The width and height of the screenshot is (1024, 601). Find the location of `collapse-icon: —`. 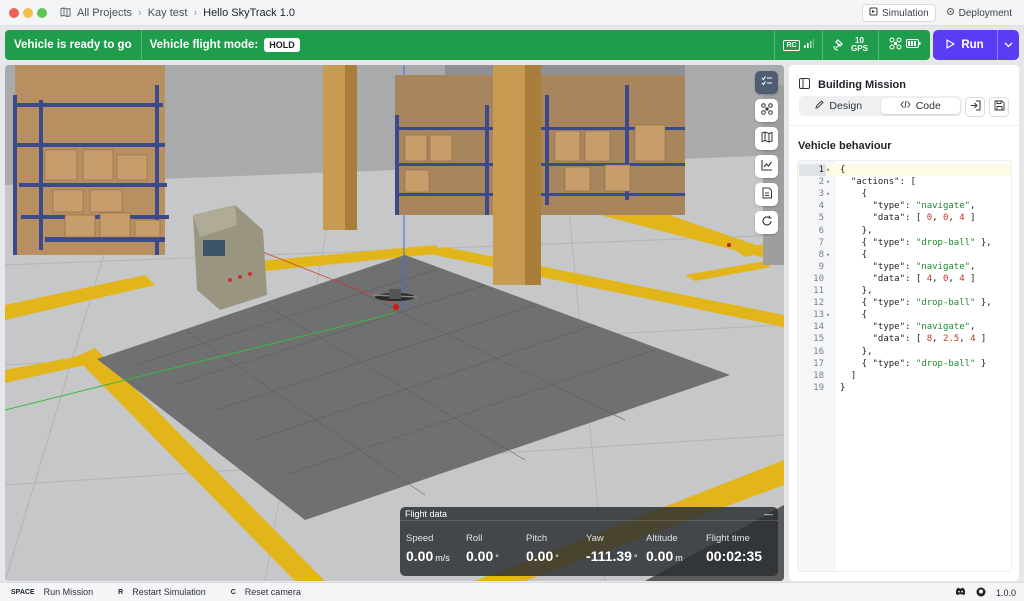

collapse-icon: — is located at coordinates (768, 514).